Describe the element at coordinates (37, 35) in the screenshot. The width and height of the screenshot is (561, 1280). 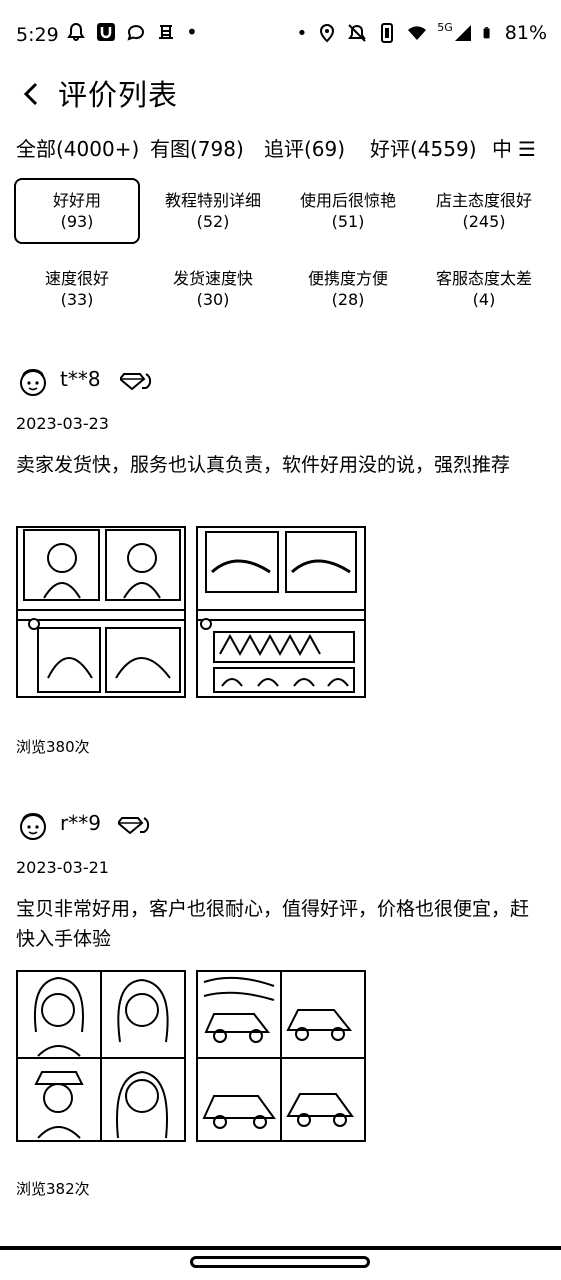
I see `status-time: 5:29` at that location.